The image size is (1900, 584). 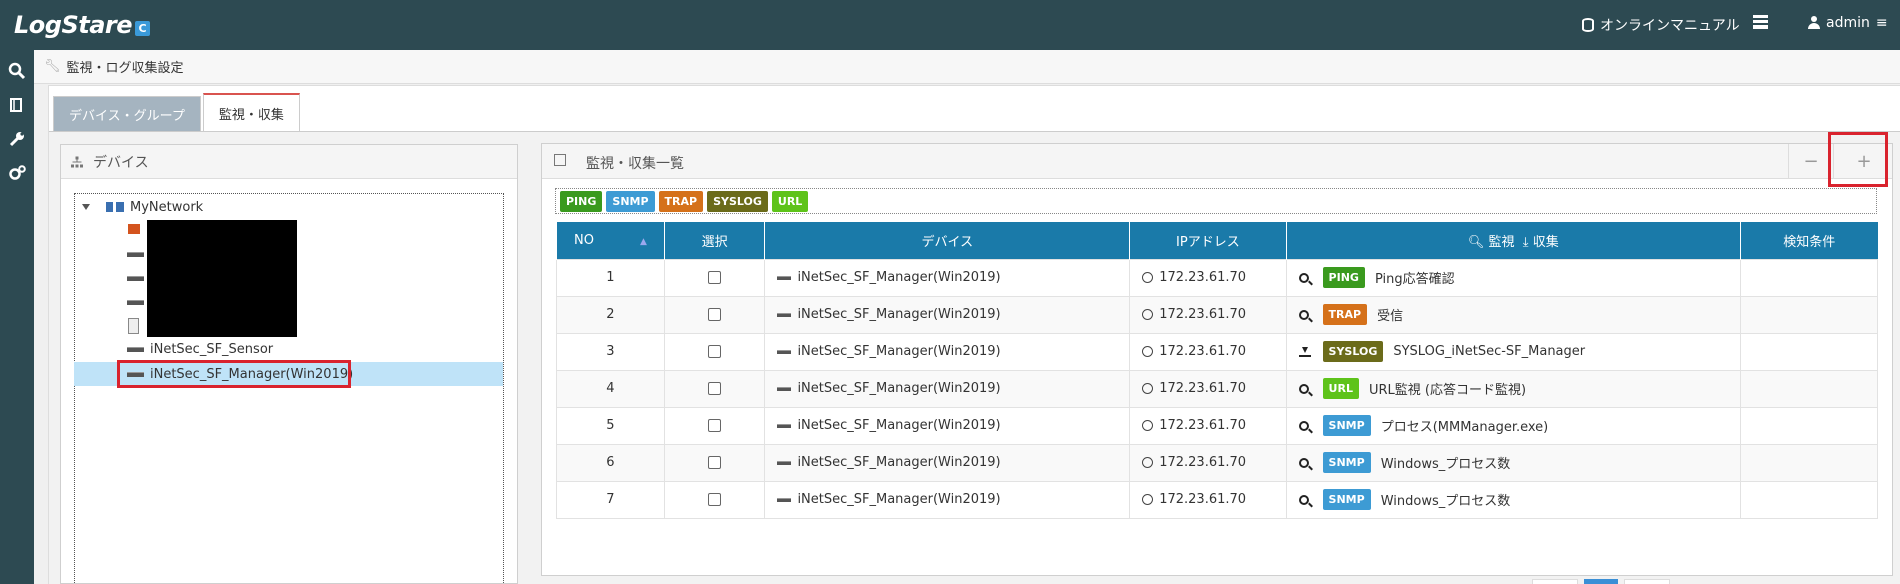 What do you see at coordinates (289, 162) in the screenshot?
I see `device-panel-header: デバイス` at bounding box center [289, 162].